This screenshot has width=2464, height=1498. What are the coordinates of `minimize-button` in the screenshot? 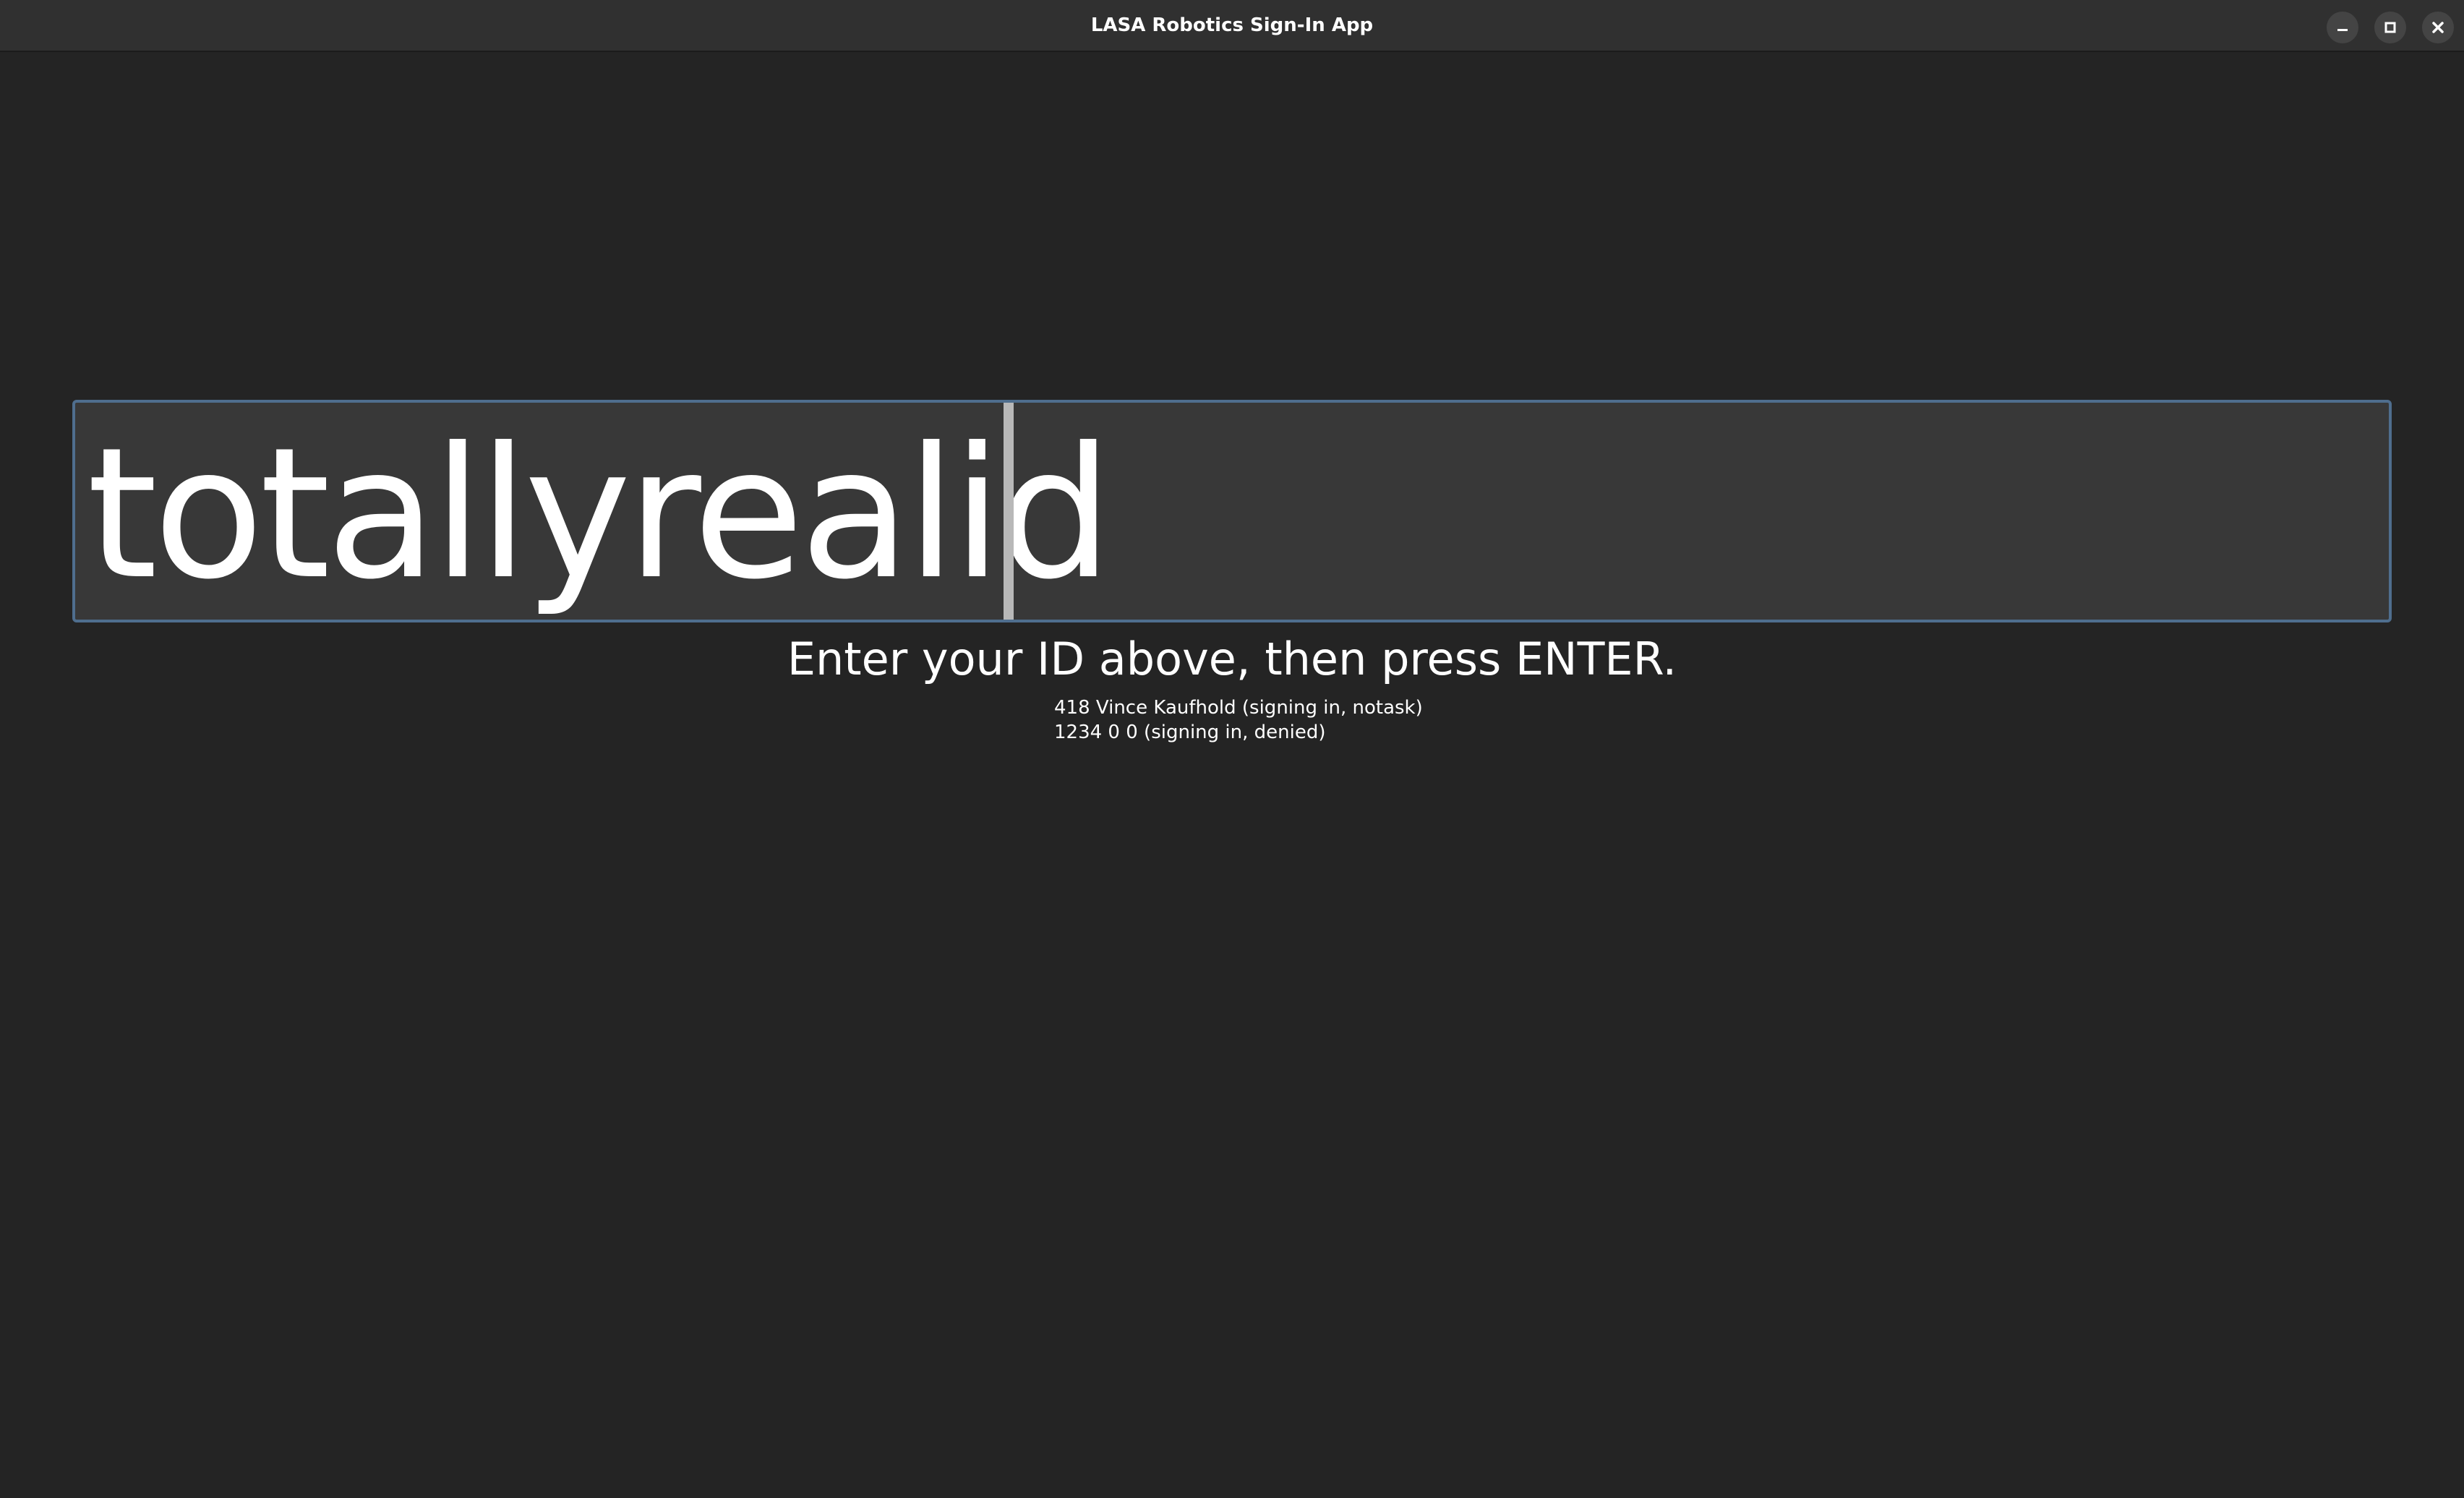 It's located at (2343, 27).